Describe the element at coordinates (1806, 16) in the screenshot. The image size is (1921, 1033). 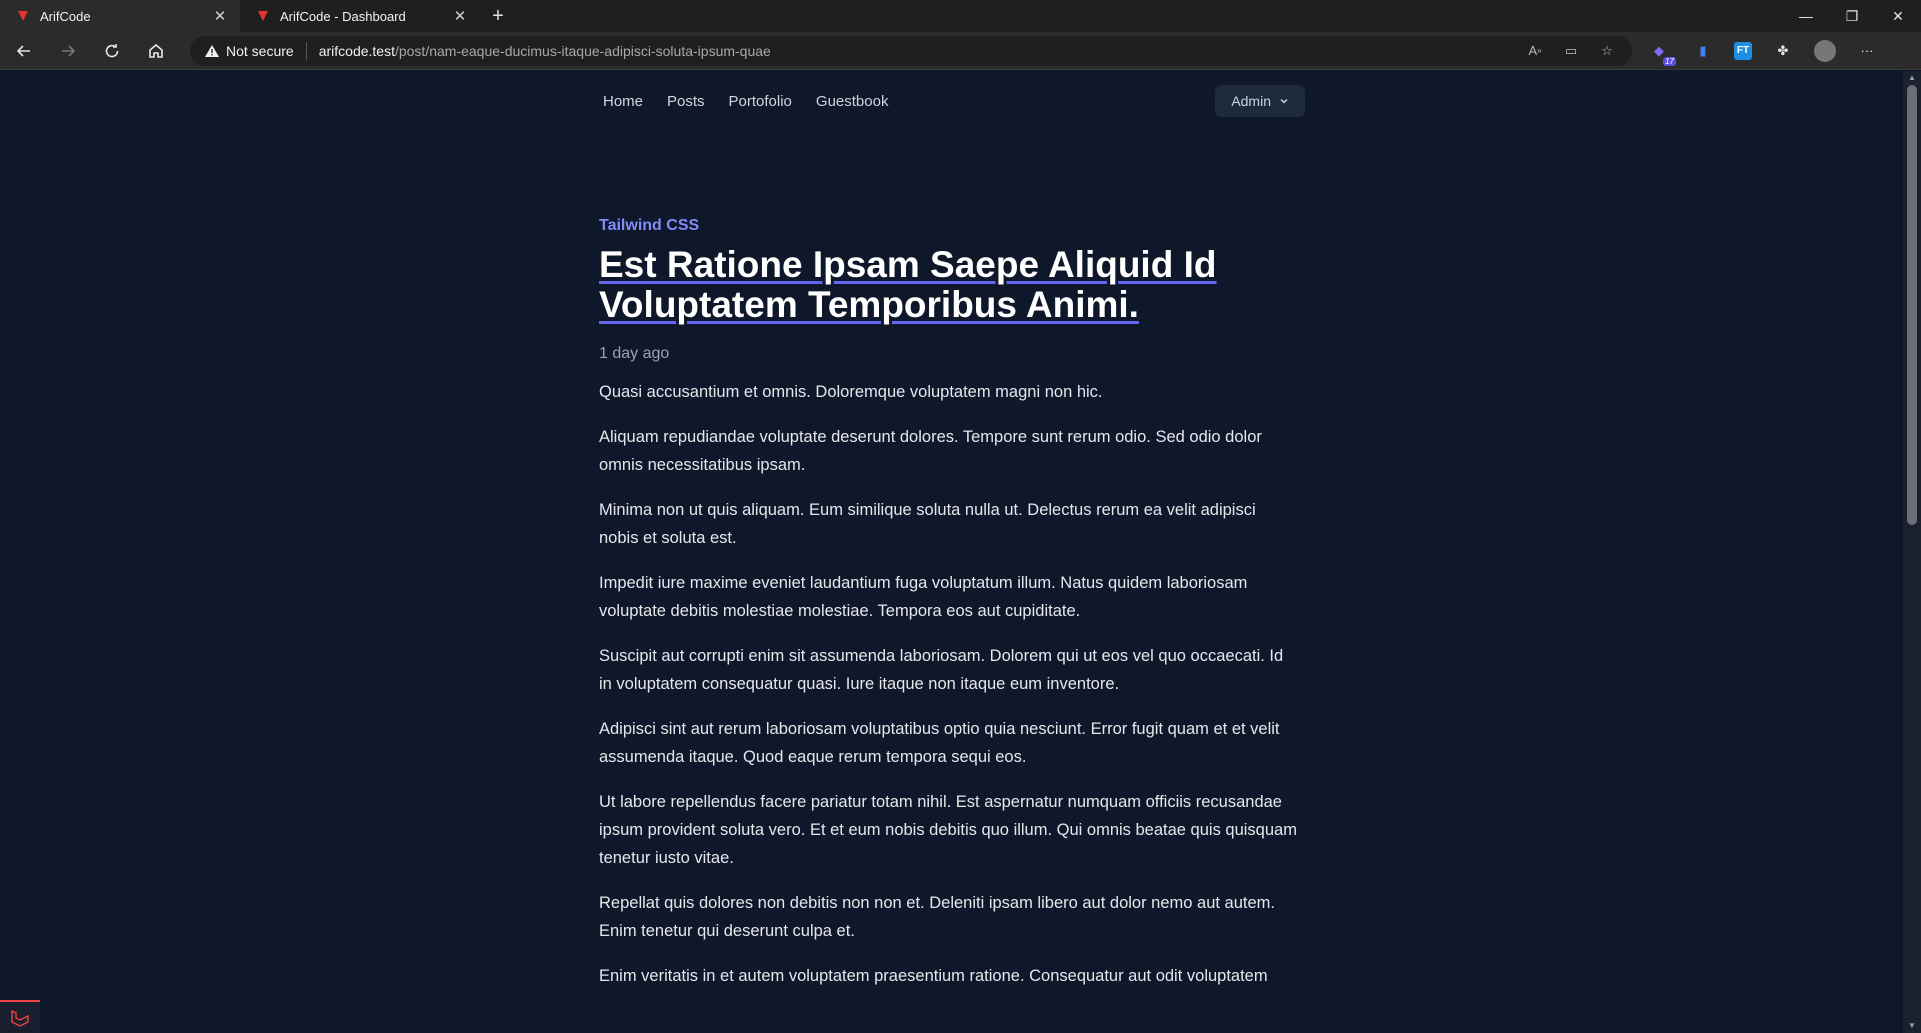
I see `minimize-icon: —` at that location.